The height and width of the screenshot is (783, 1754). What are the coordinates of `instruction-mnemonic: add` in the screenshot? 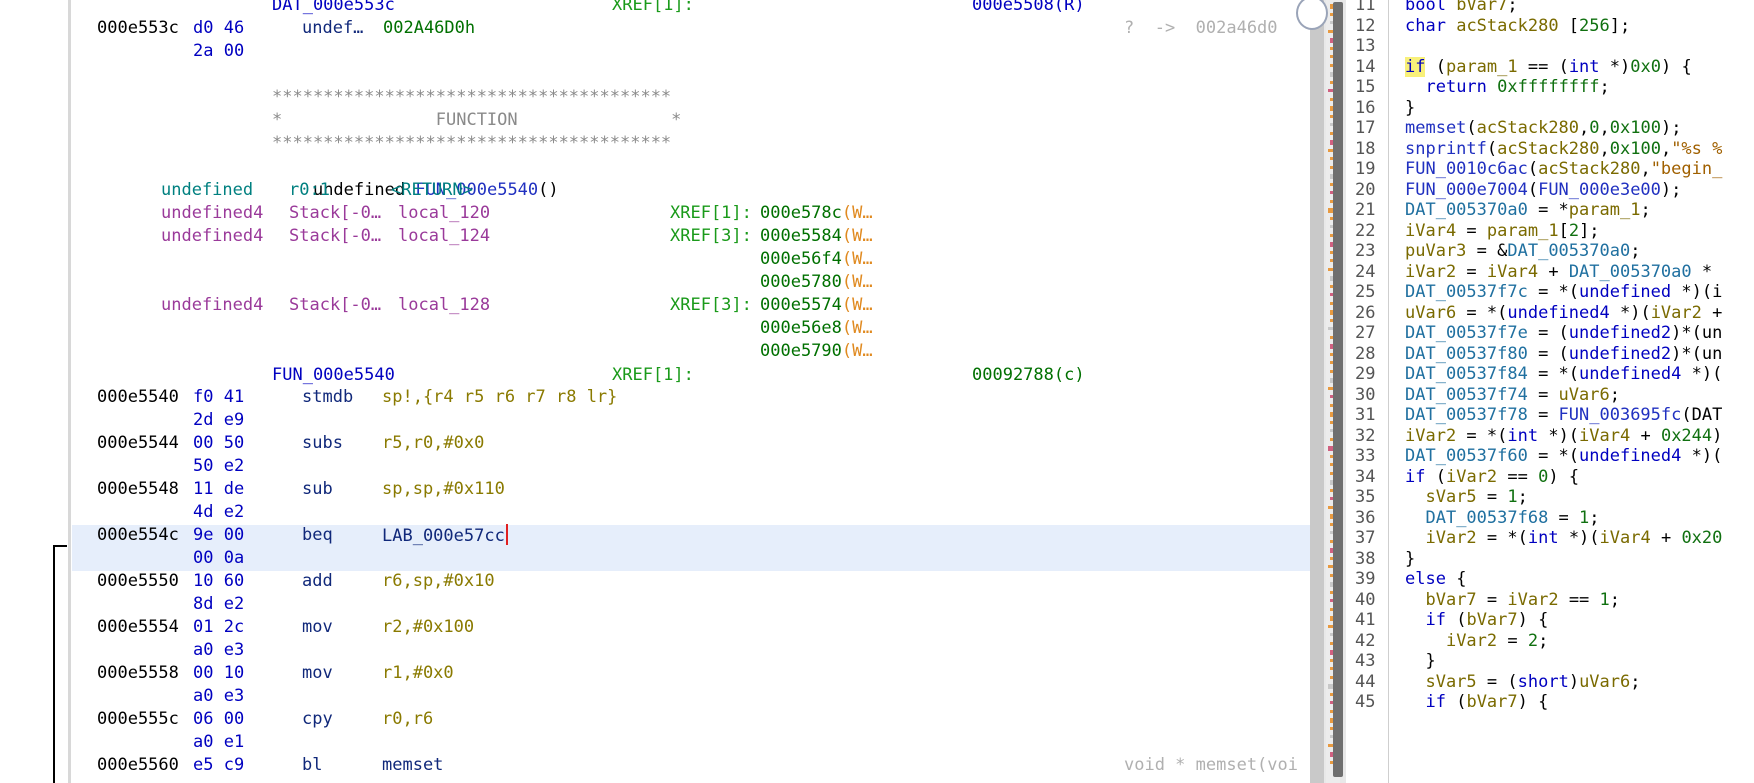 It's located at (317, 581).